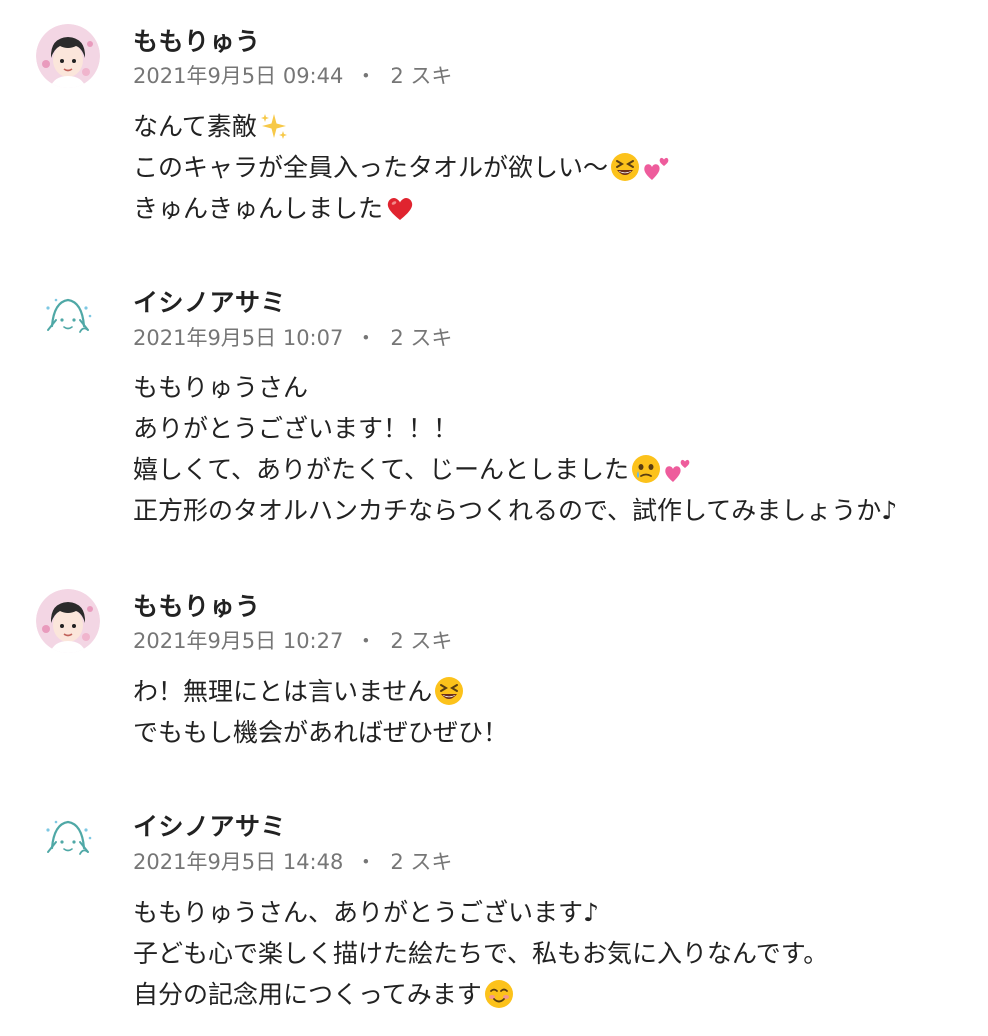 The height and width of the screenshot is (1036, 988). I want to click on comment-line: ももりゅうさん, so click(221, 387).